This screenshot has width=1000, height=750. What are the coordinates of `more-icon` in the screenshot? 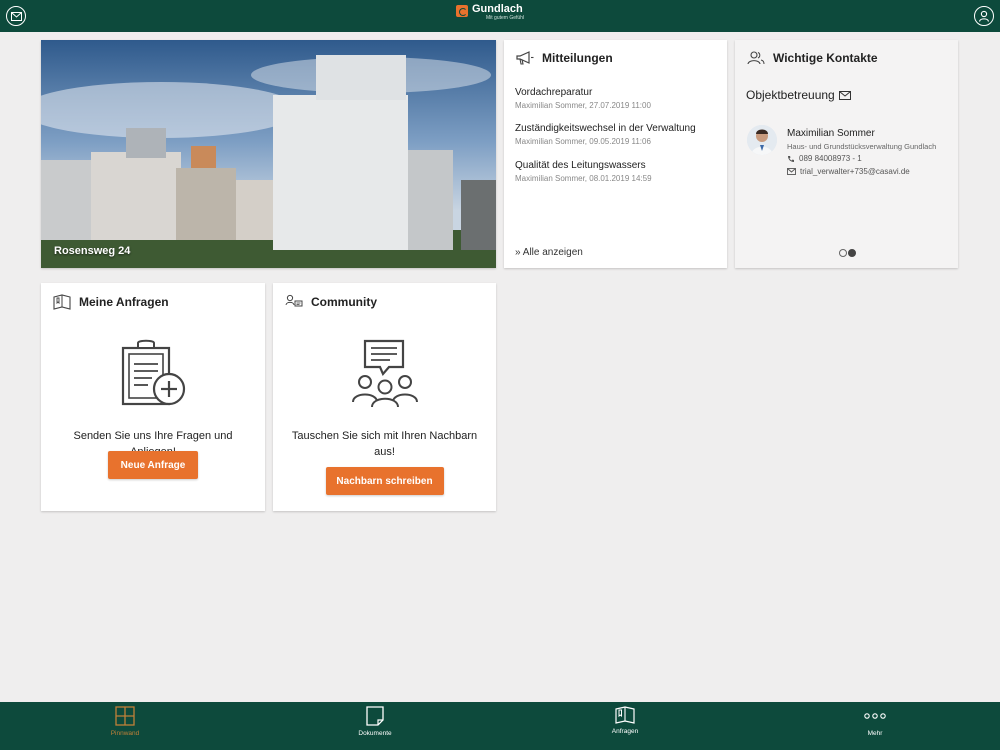 It's located at (875, 716).